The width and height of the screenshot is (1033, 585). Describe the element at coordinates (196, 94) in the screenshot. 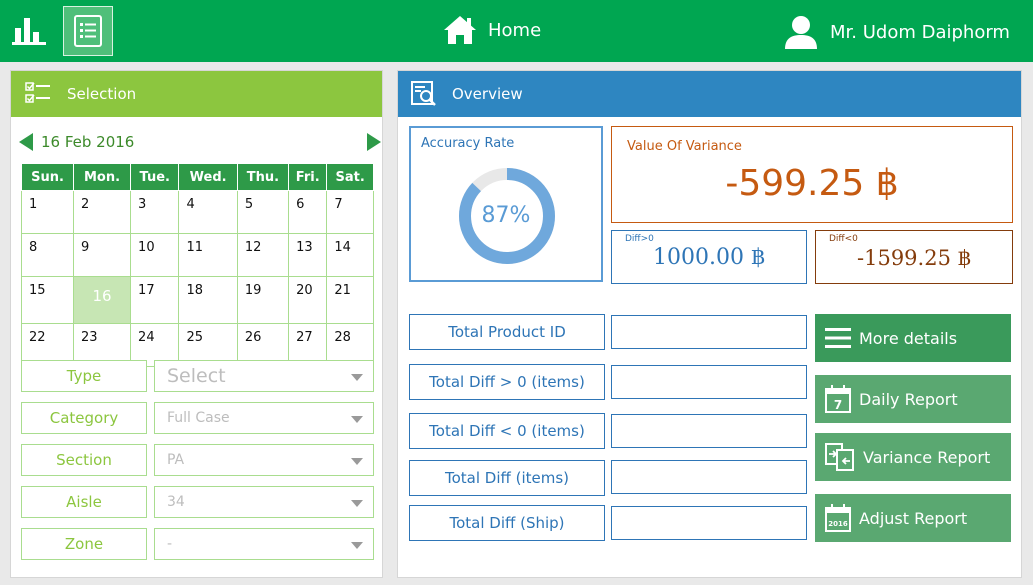

I see `selection-header: Selection` at that location.